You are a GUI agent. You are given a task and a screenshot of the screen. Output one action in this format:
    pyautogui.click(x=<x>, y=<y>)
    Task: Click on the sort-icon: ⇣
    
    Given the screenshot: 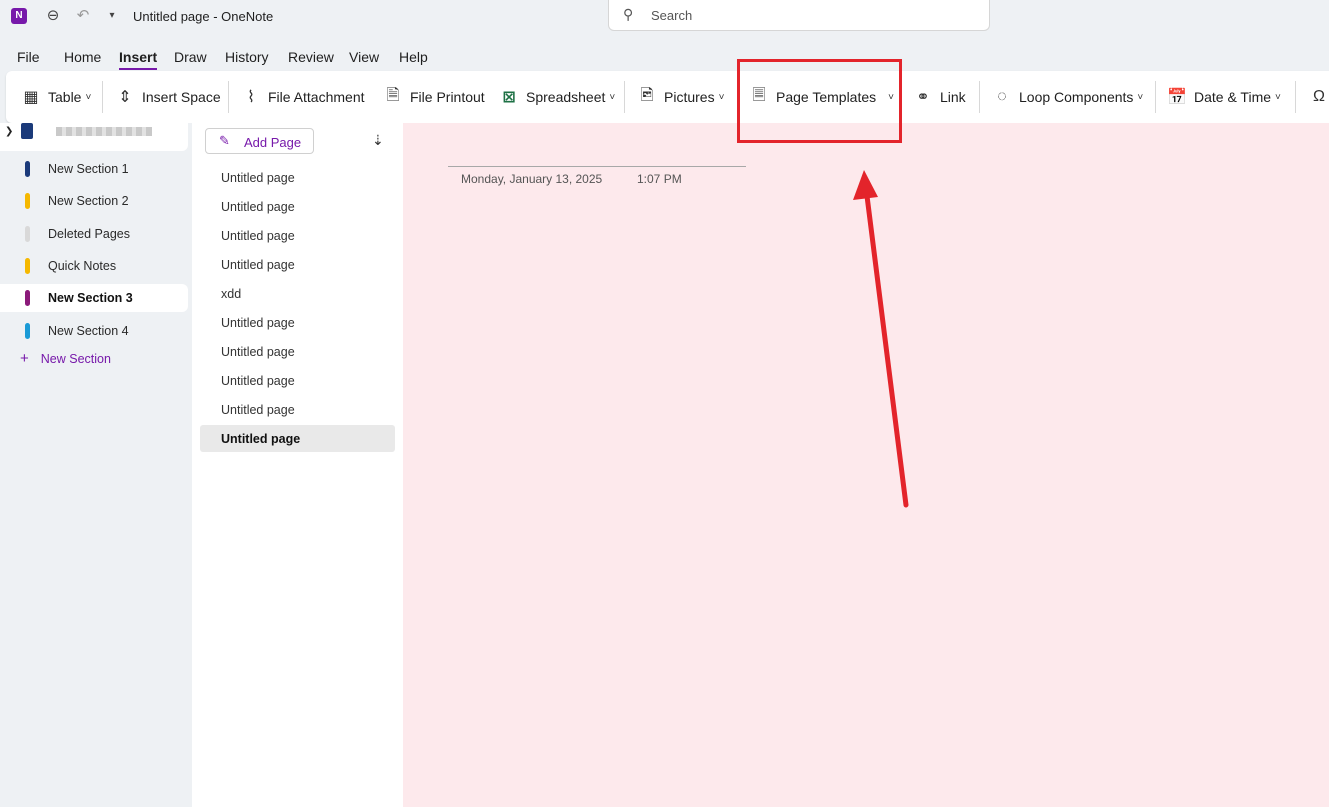 What is the action you would take?
    pyautogui.click(x=378, y=140)
    